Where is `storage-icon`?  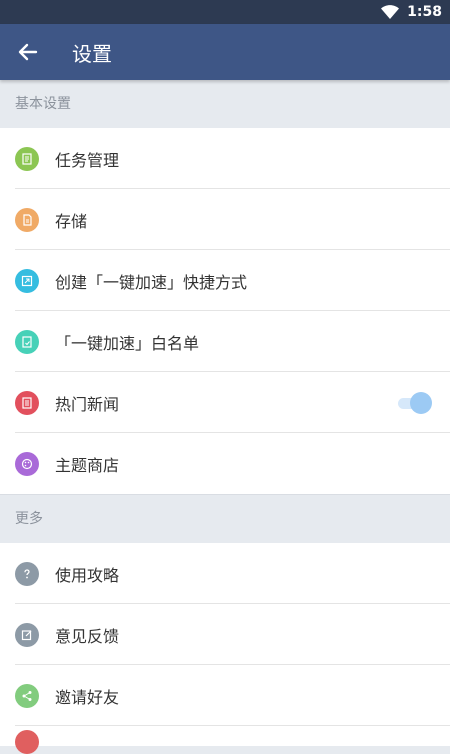 storage-icon is located at coordinates (27, 219).